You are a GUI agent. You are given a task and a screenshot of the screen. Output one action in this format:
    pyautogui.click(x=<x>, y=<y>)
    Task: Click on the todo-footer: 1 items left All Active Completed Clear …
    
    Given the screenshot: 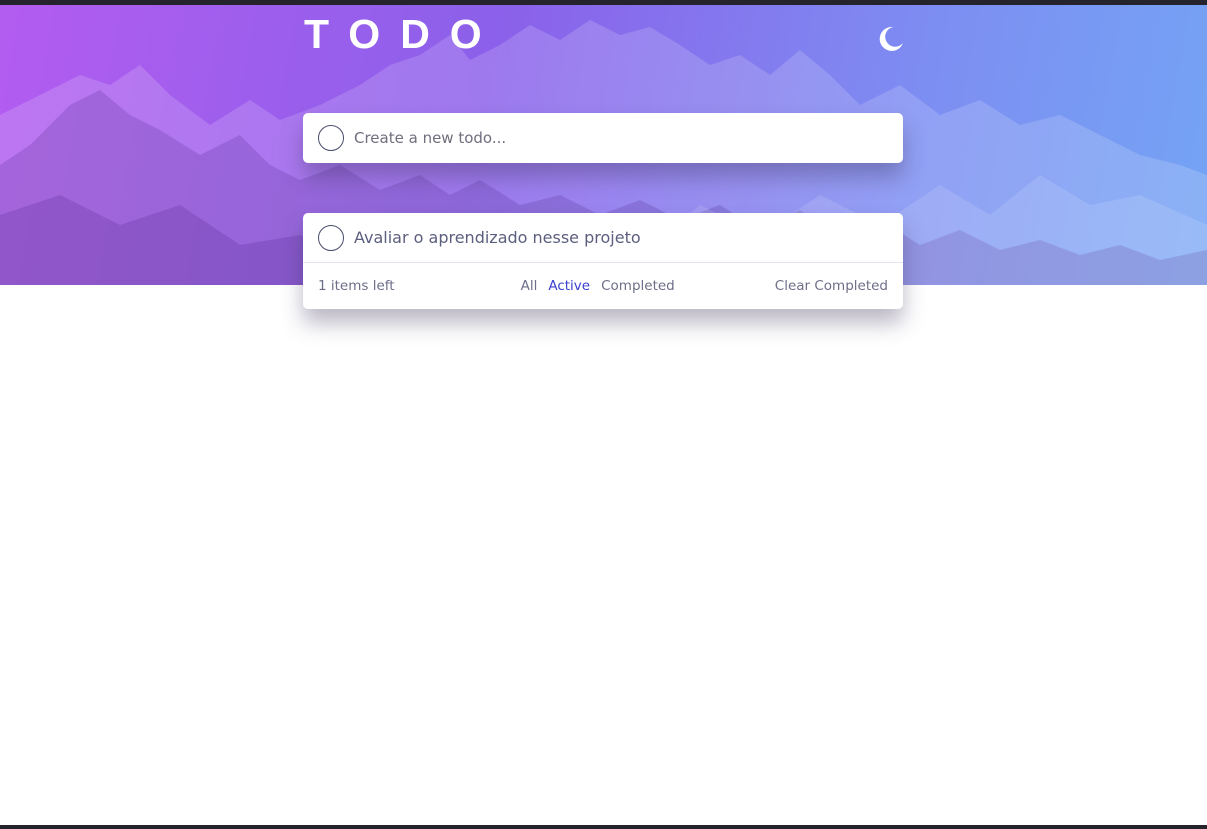 What is the action you would take?
    pyautogui.click(x=603, y=286)
    